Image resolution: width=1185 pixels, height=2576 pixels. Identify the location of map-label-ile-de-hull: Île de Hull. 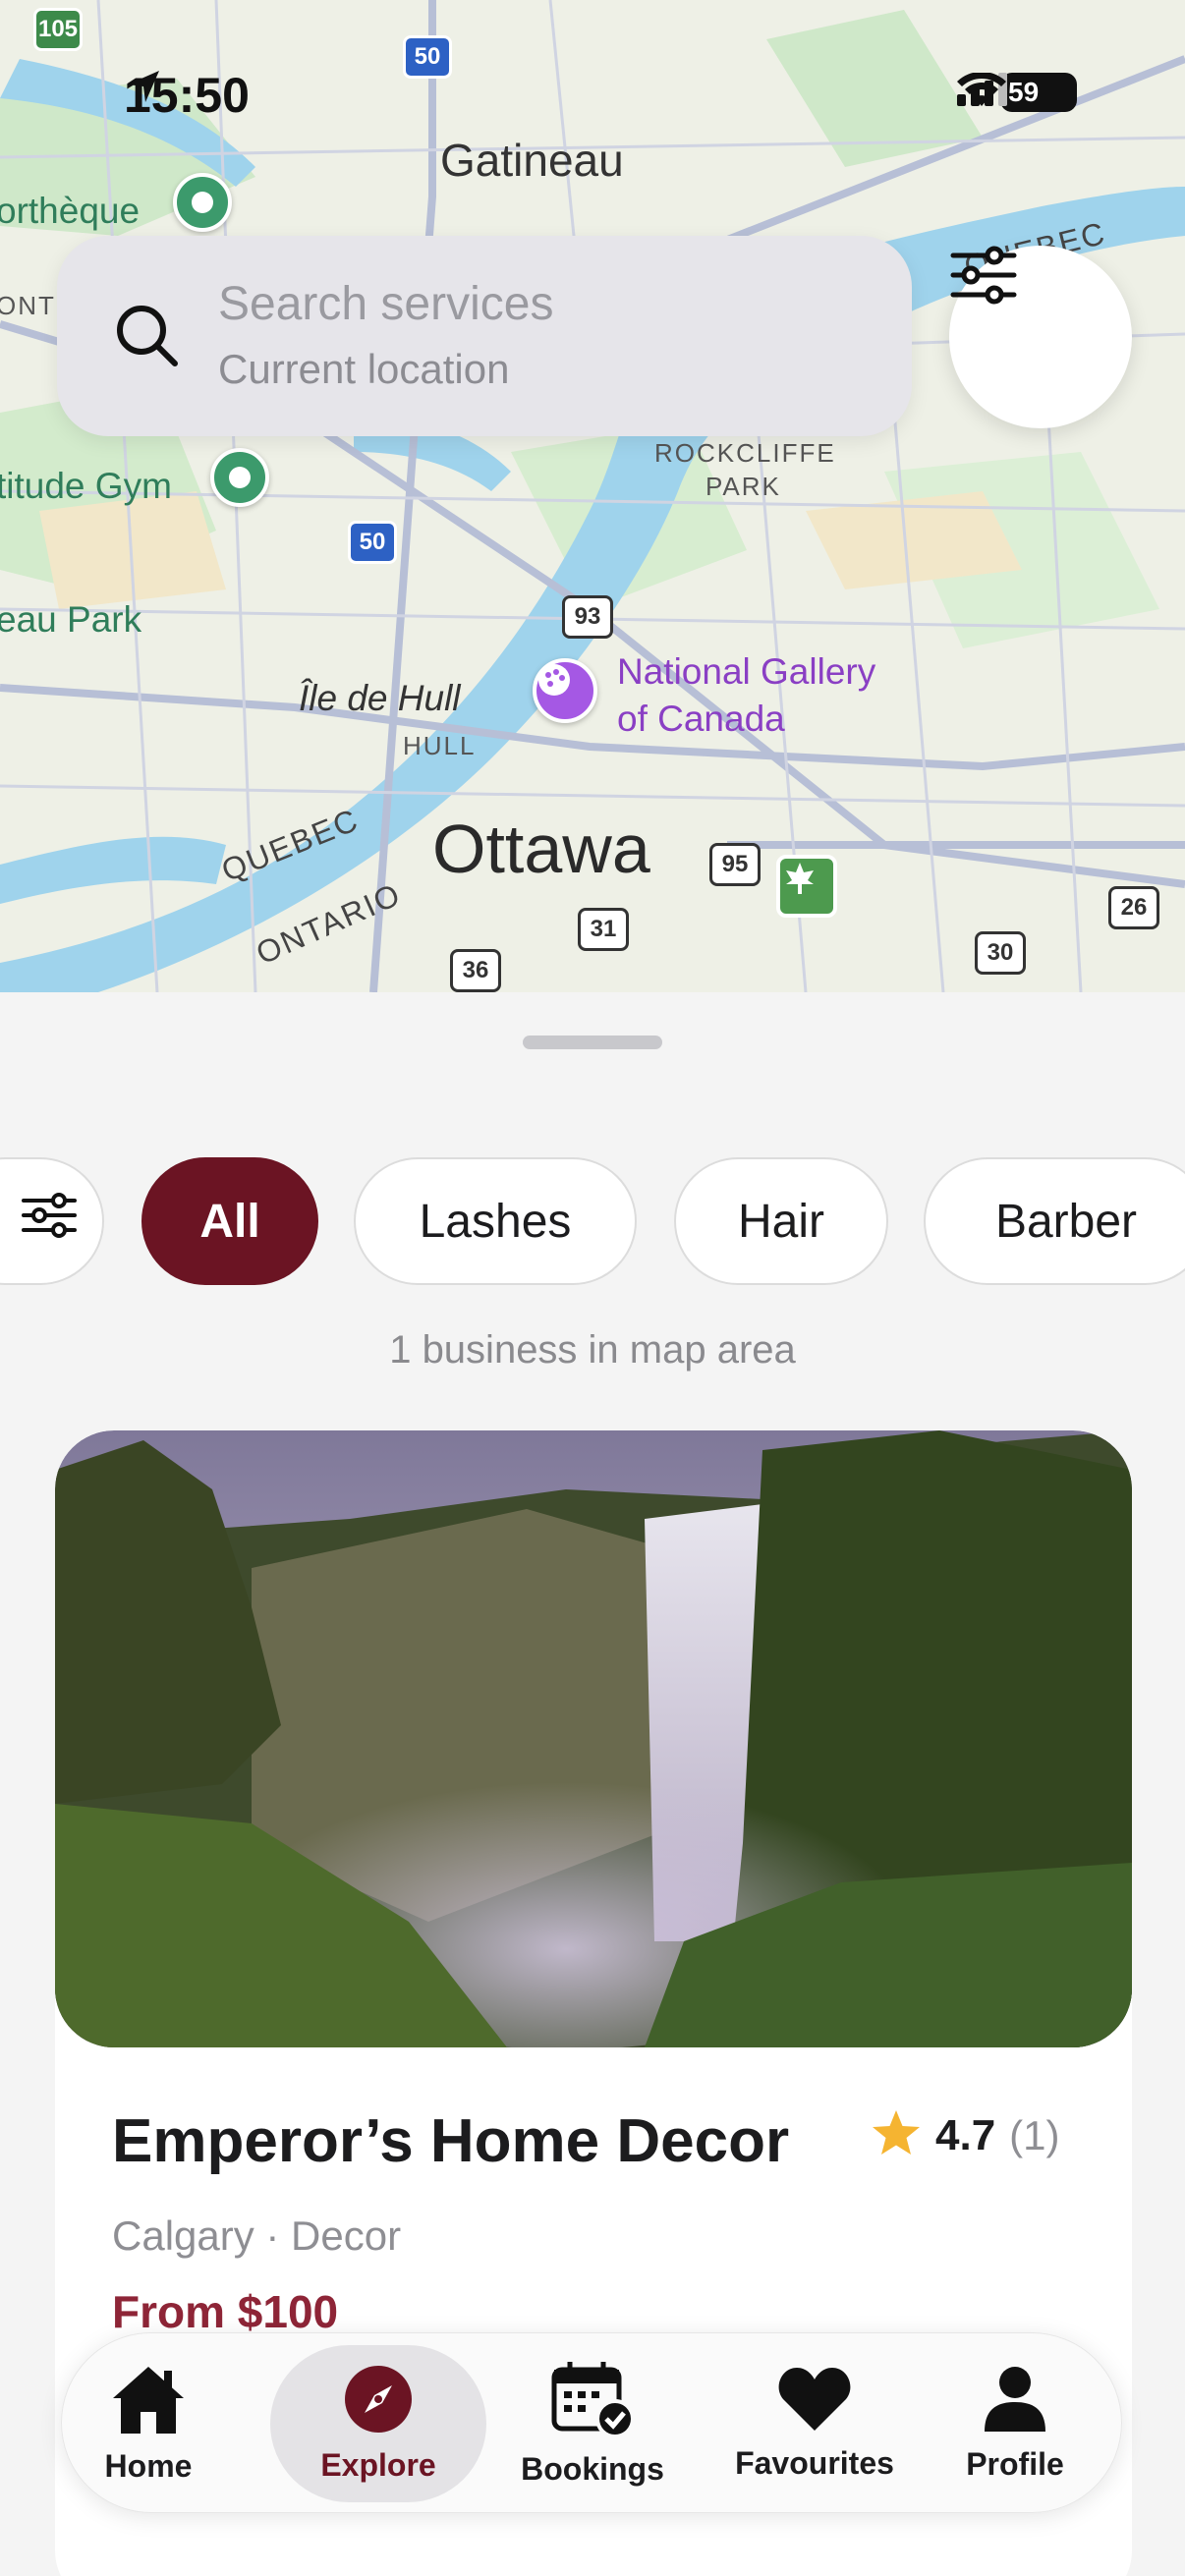
(380, 698).